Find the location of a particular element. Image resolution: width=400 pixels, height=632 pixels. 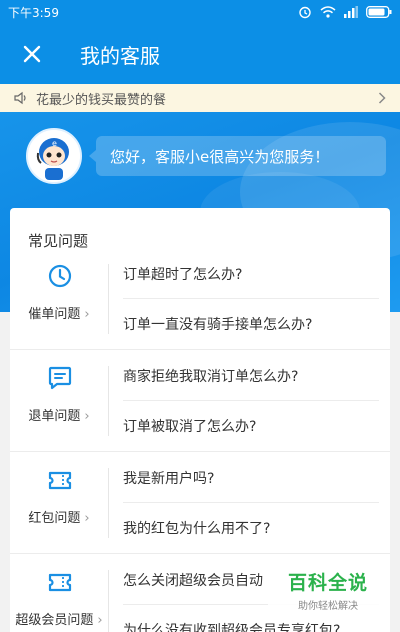

signal-icon is located at coordinates (351, 12).